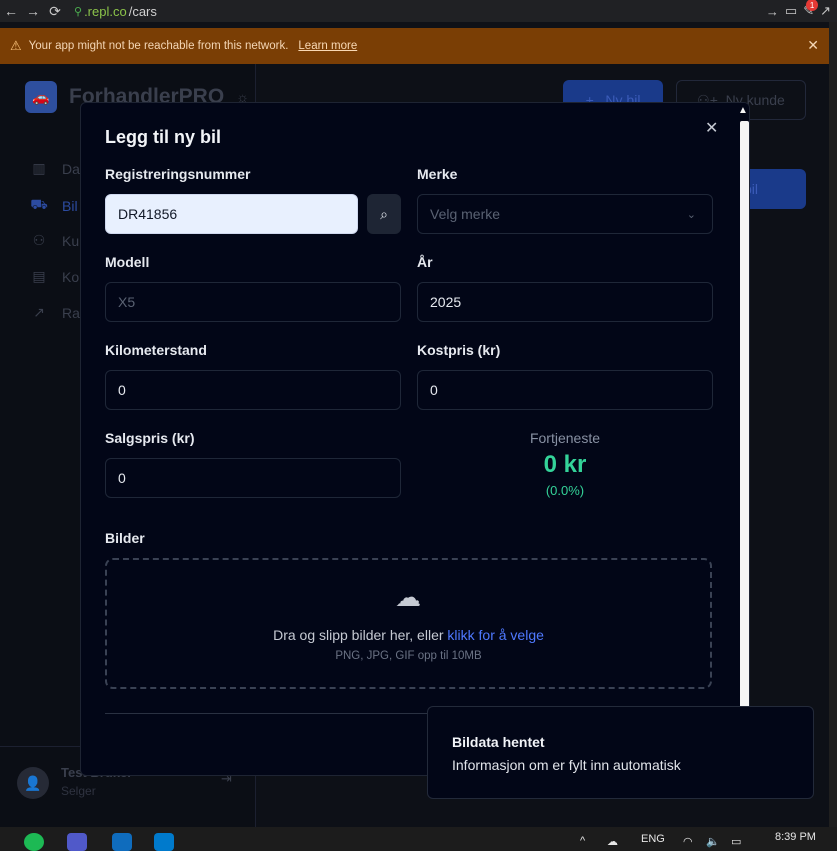 This screenshot has height=851, width=837. Describe the element at coordinates (55, 312) in the screenshot. I see `sidebar-item-reports: ↗ Ra` at that location.